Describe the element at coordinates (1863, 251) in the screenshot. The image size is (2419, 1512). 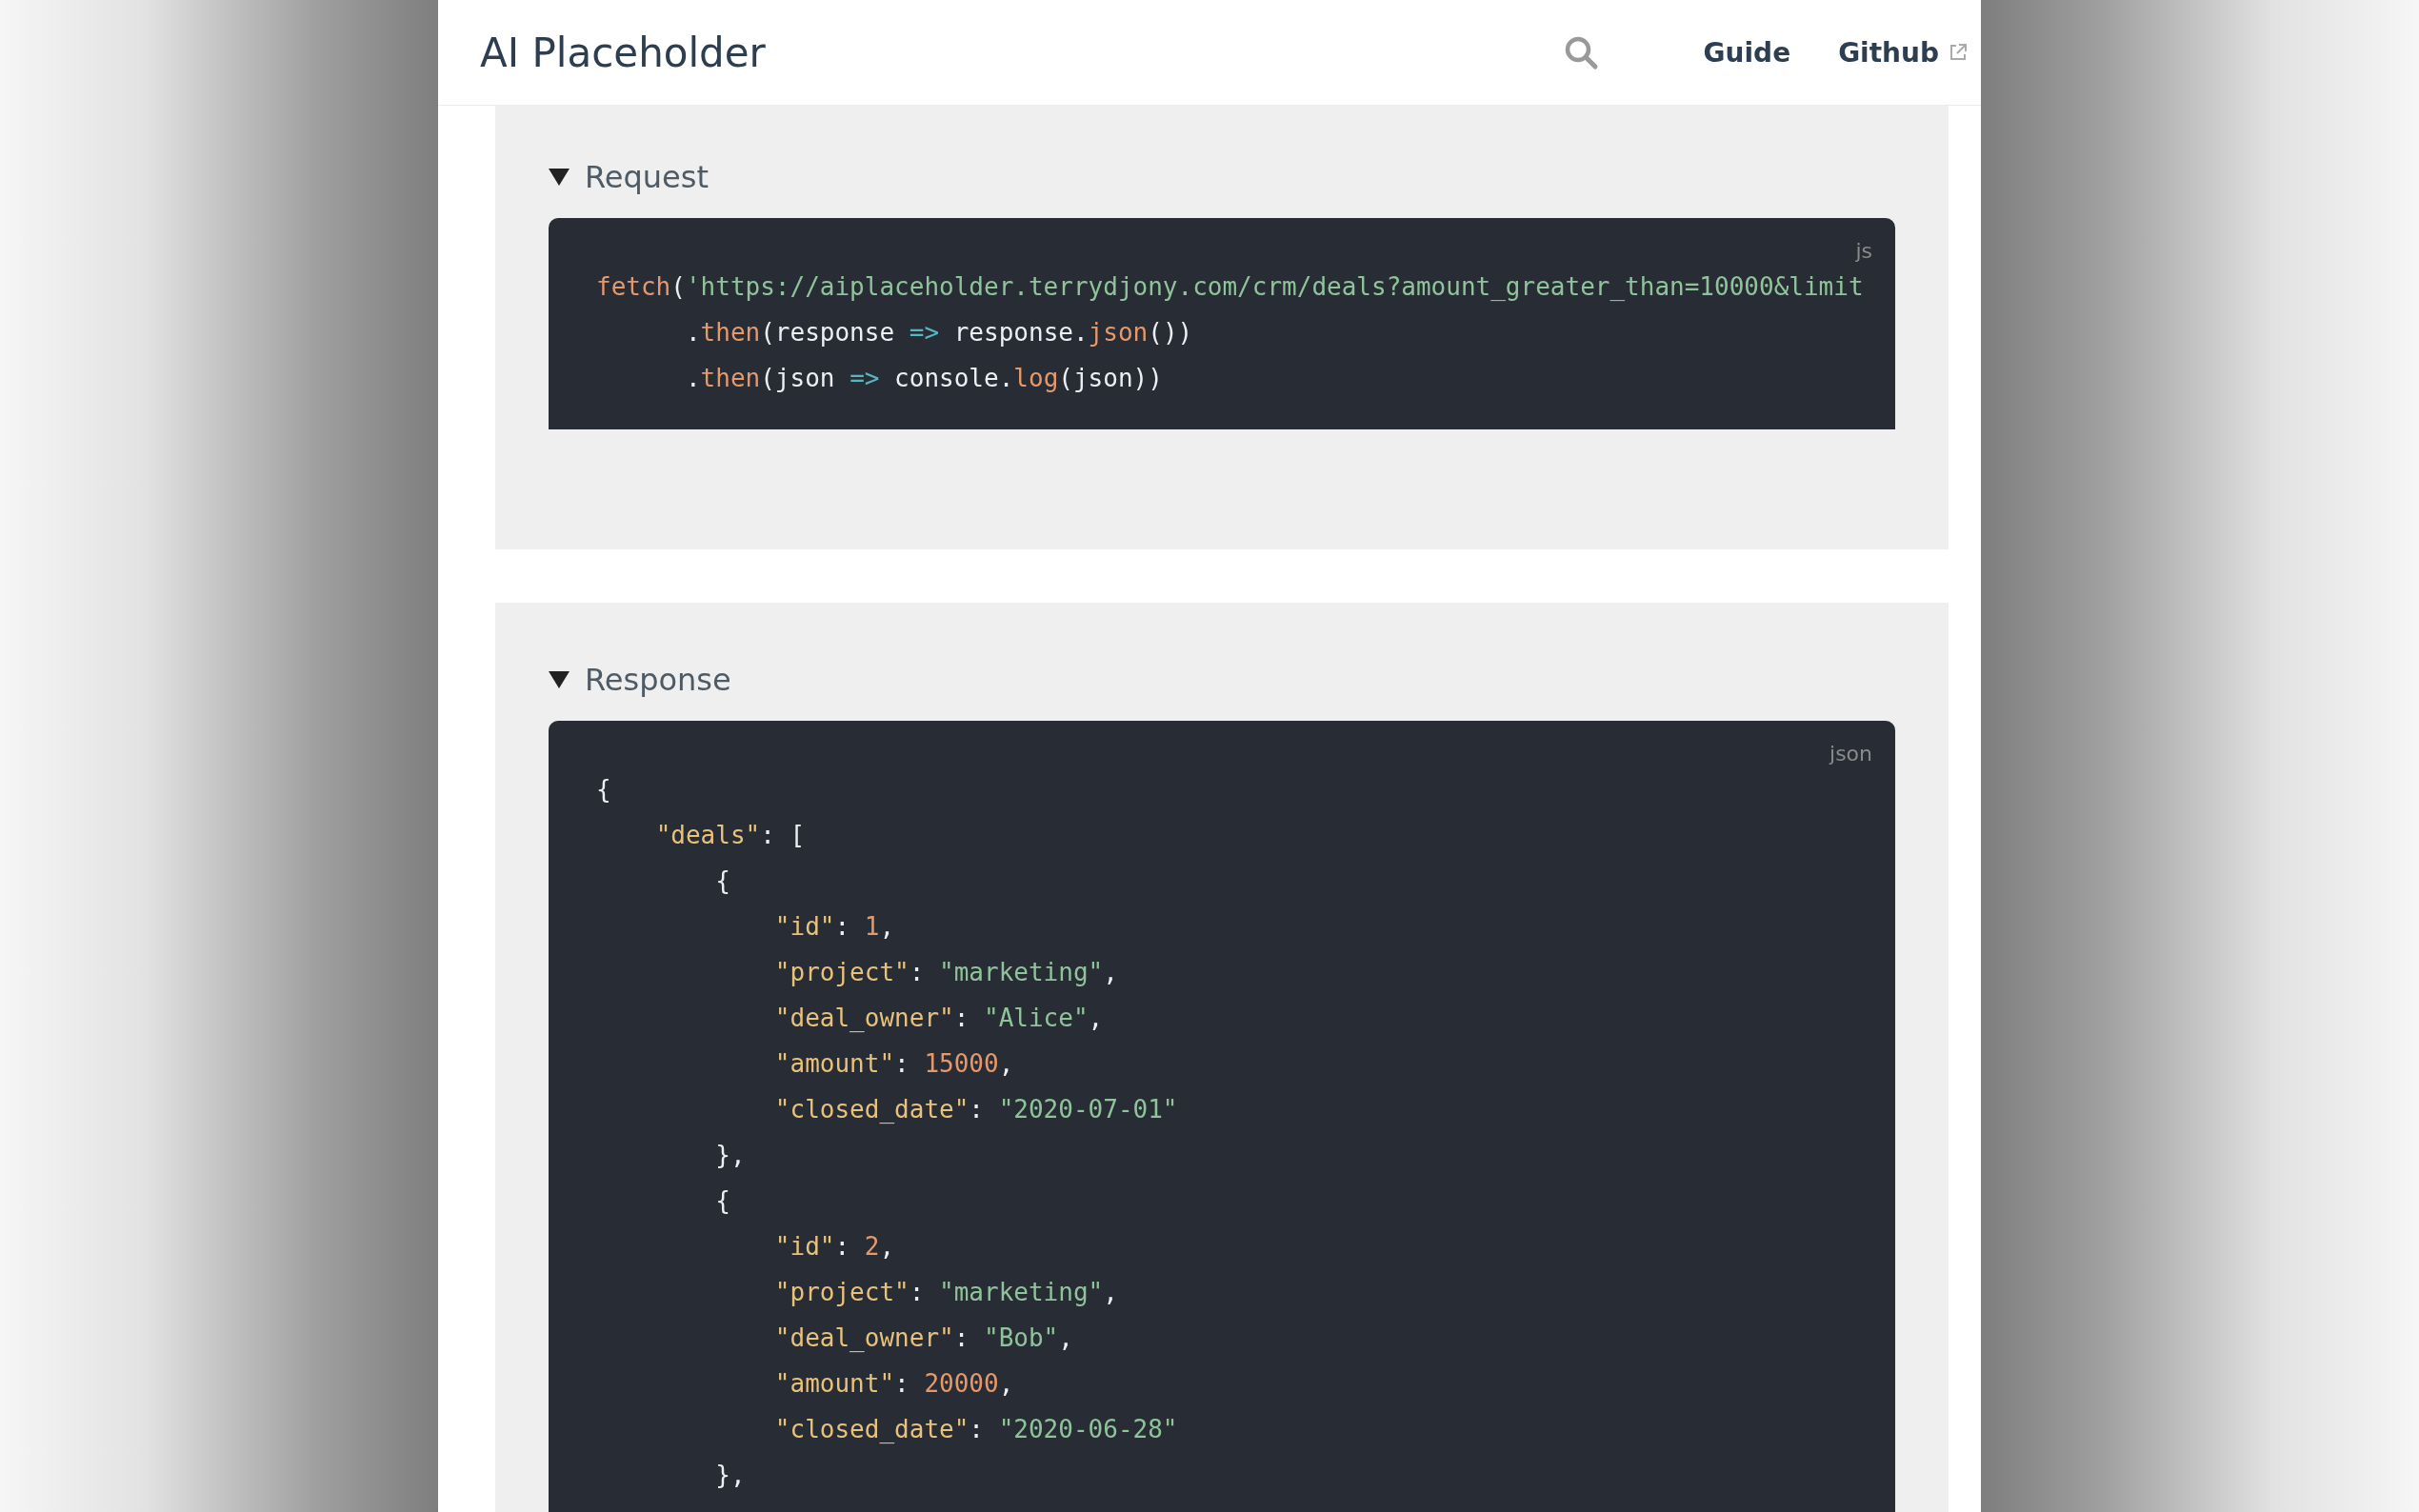
I see `language-label: js` at that location.